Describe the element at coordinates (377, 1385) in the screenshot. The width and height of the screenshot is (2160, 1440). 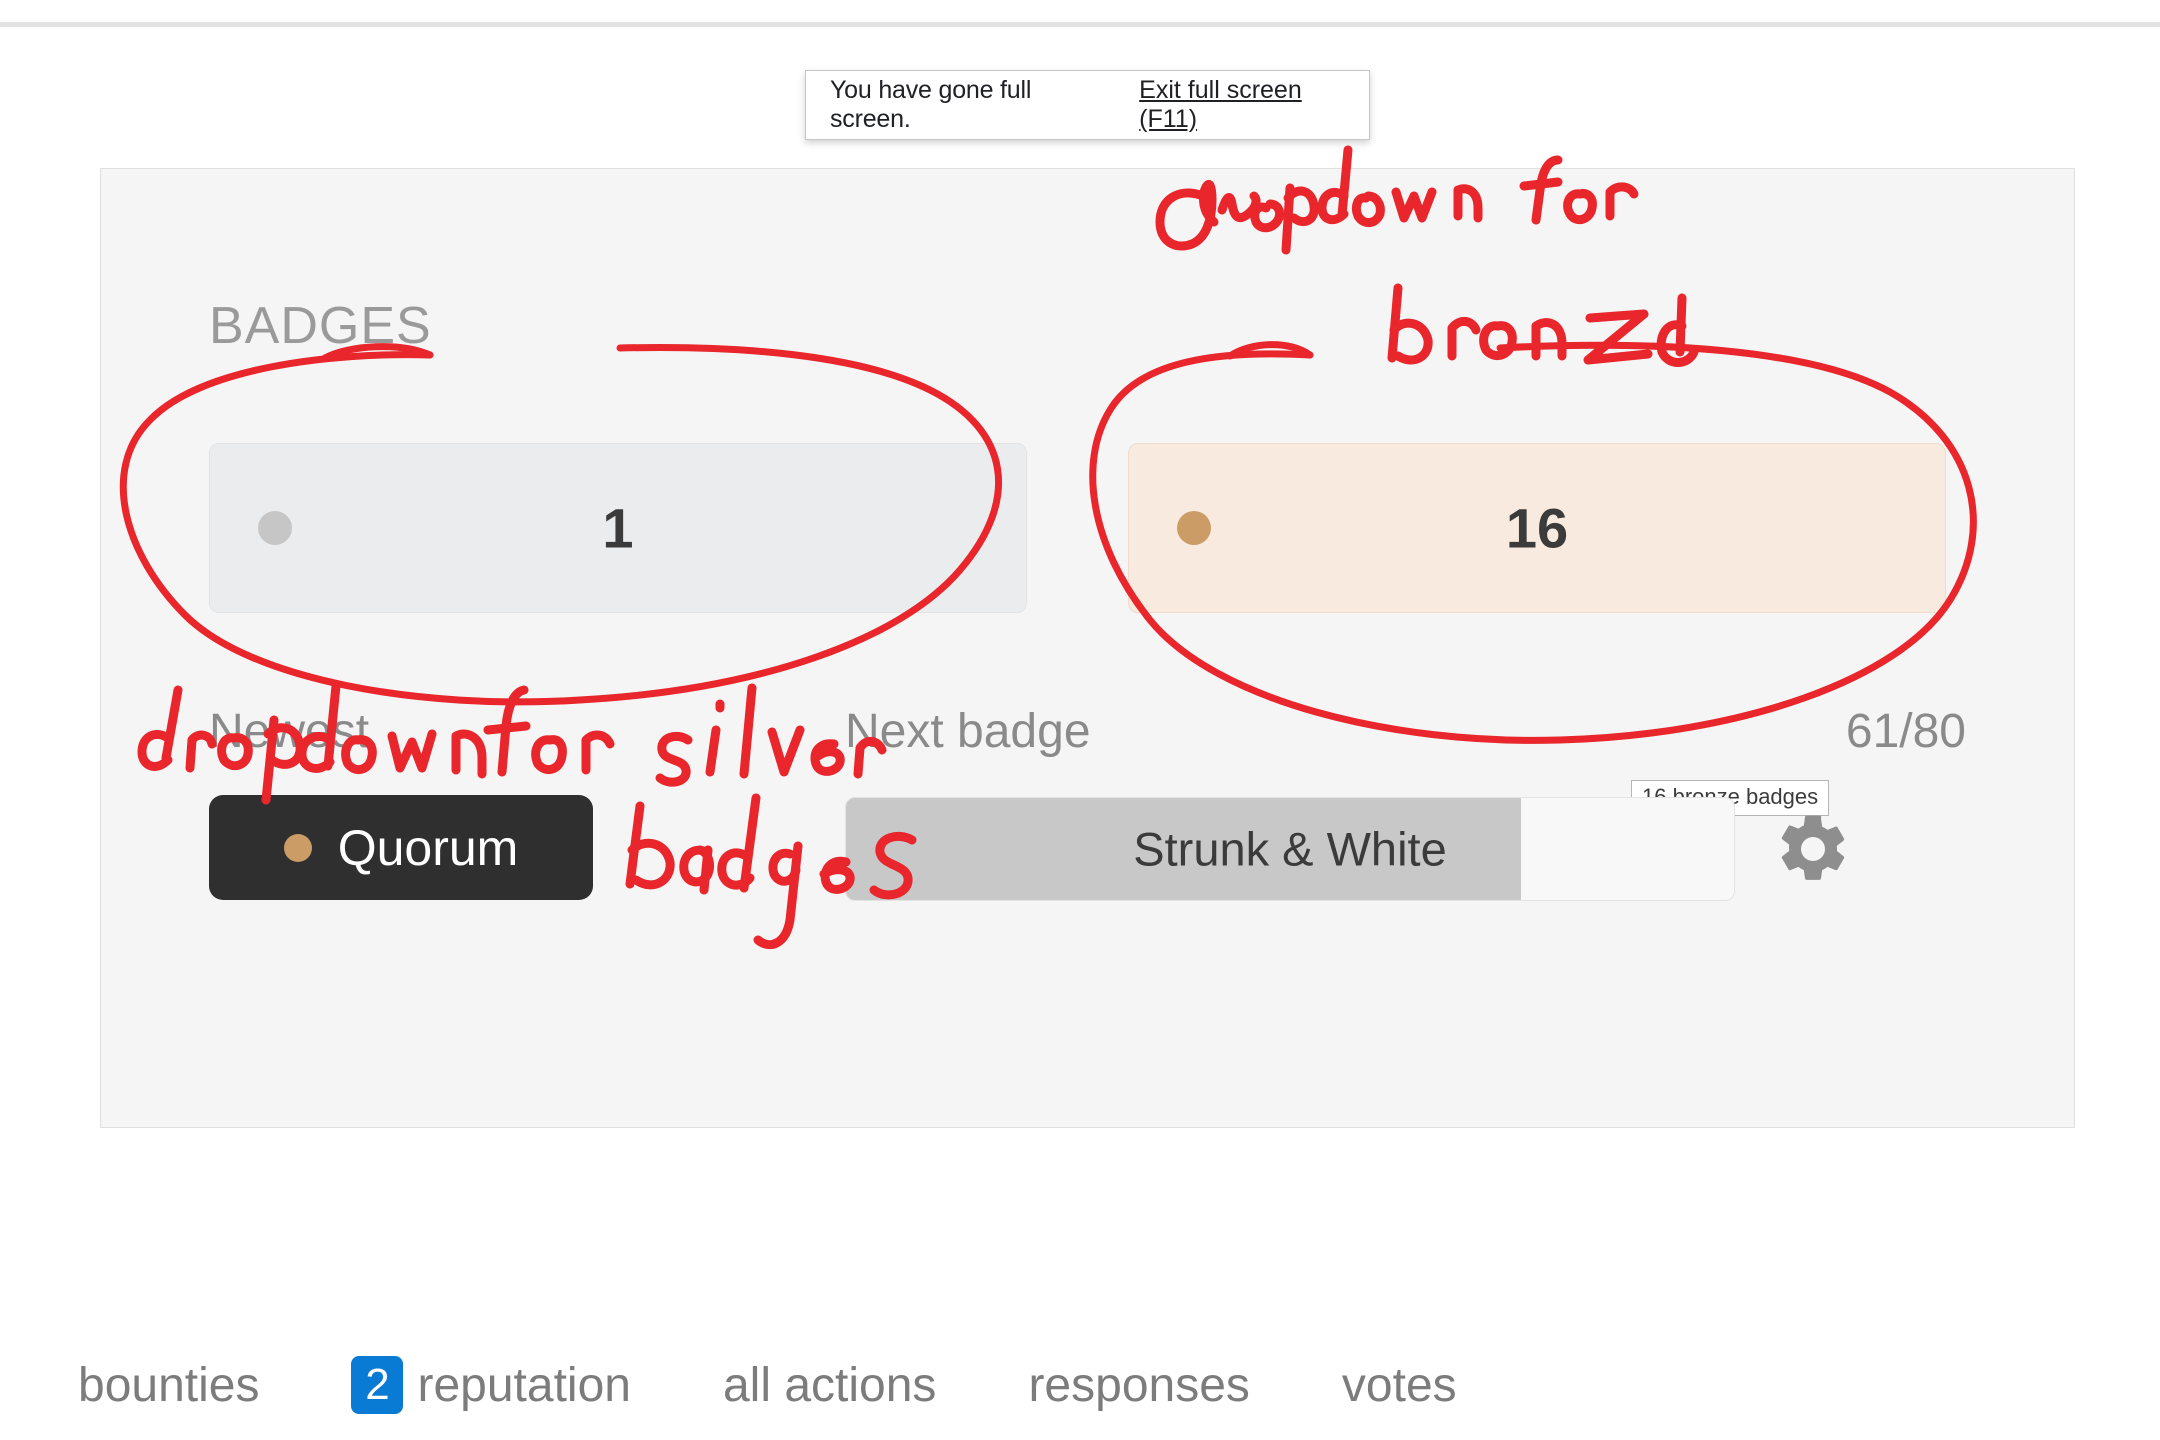
I see `nav-item-reputation-count: 2` at that location.